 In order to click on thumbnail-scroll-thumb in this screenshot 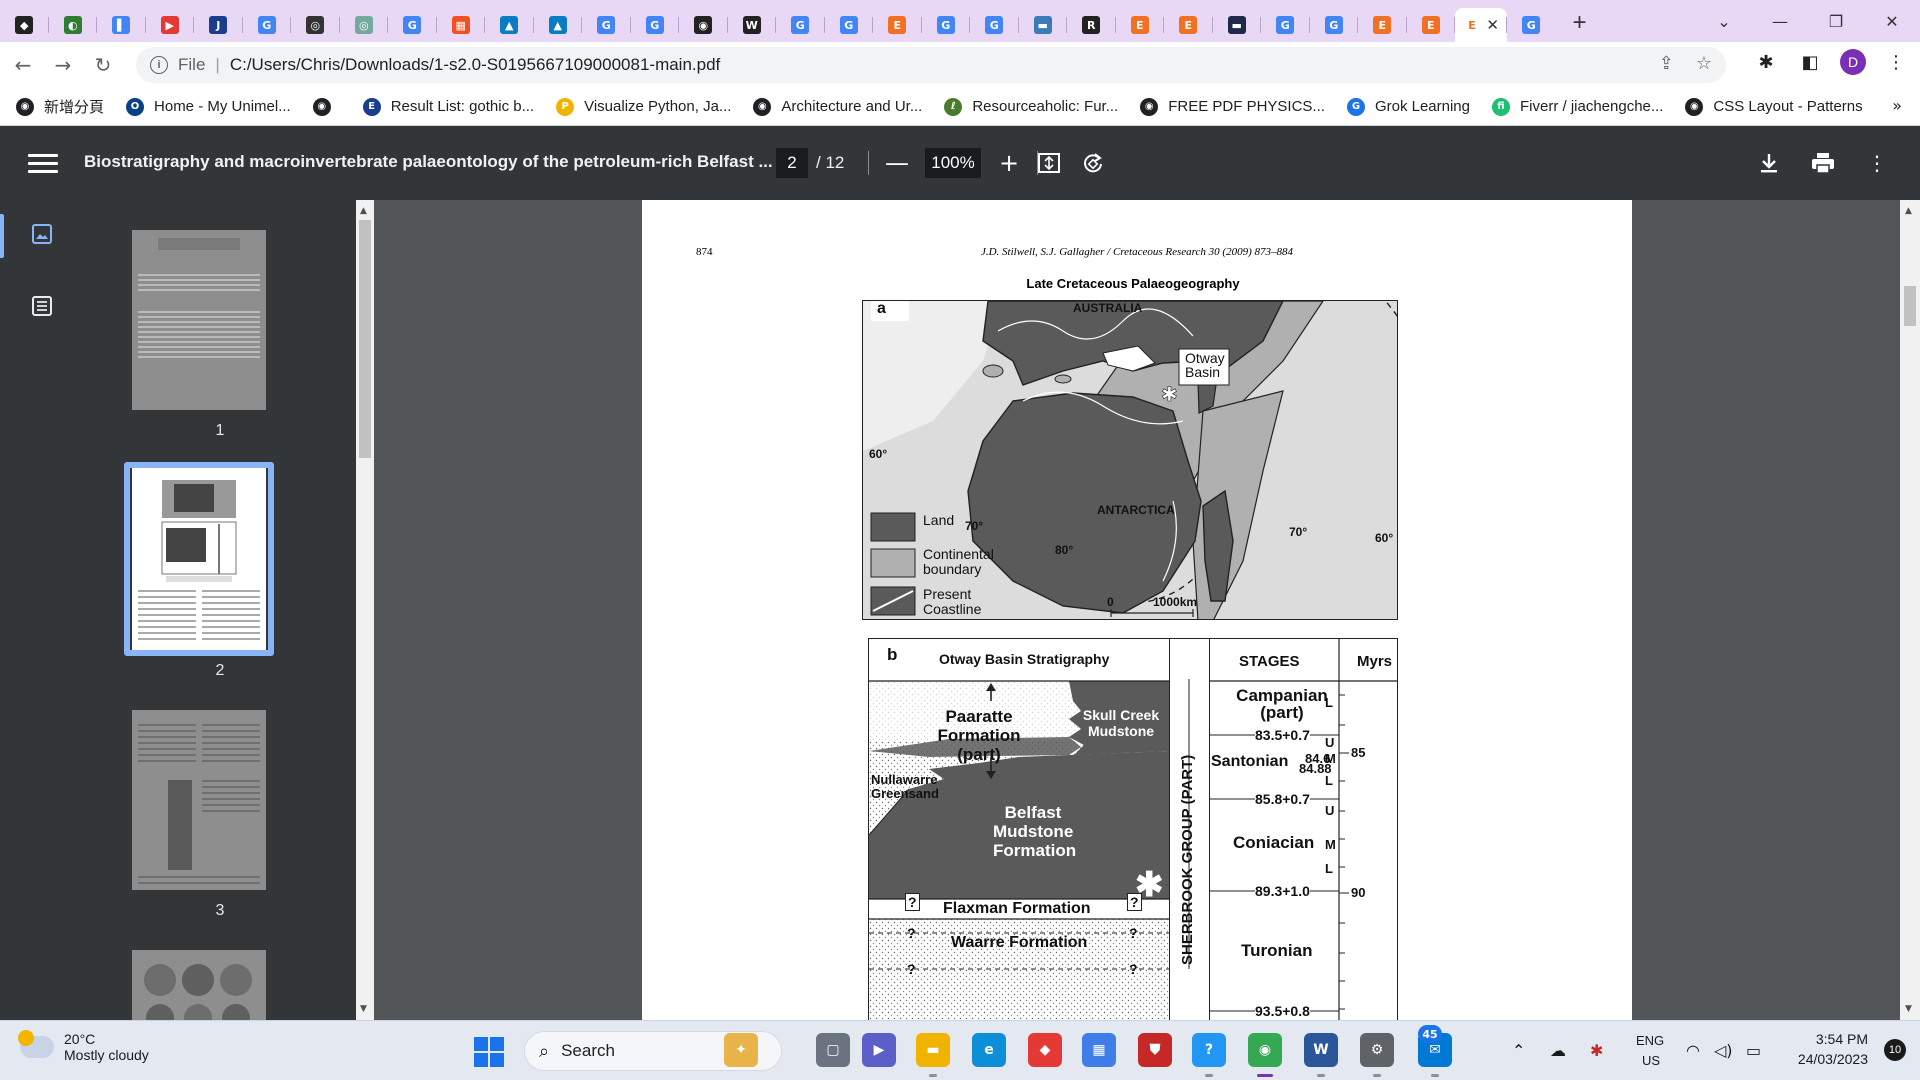, I will do `click(365, 339)`.